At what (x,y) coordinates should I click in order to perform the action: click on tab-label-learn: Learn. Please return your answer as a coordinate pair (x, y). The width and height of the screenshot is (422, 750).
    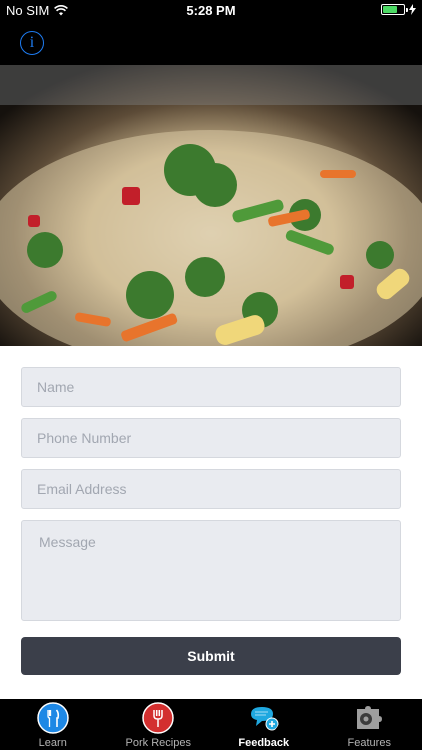
    Looking at the image, I should click on (52, 743).